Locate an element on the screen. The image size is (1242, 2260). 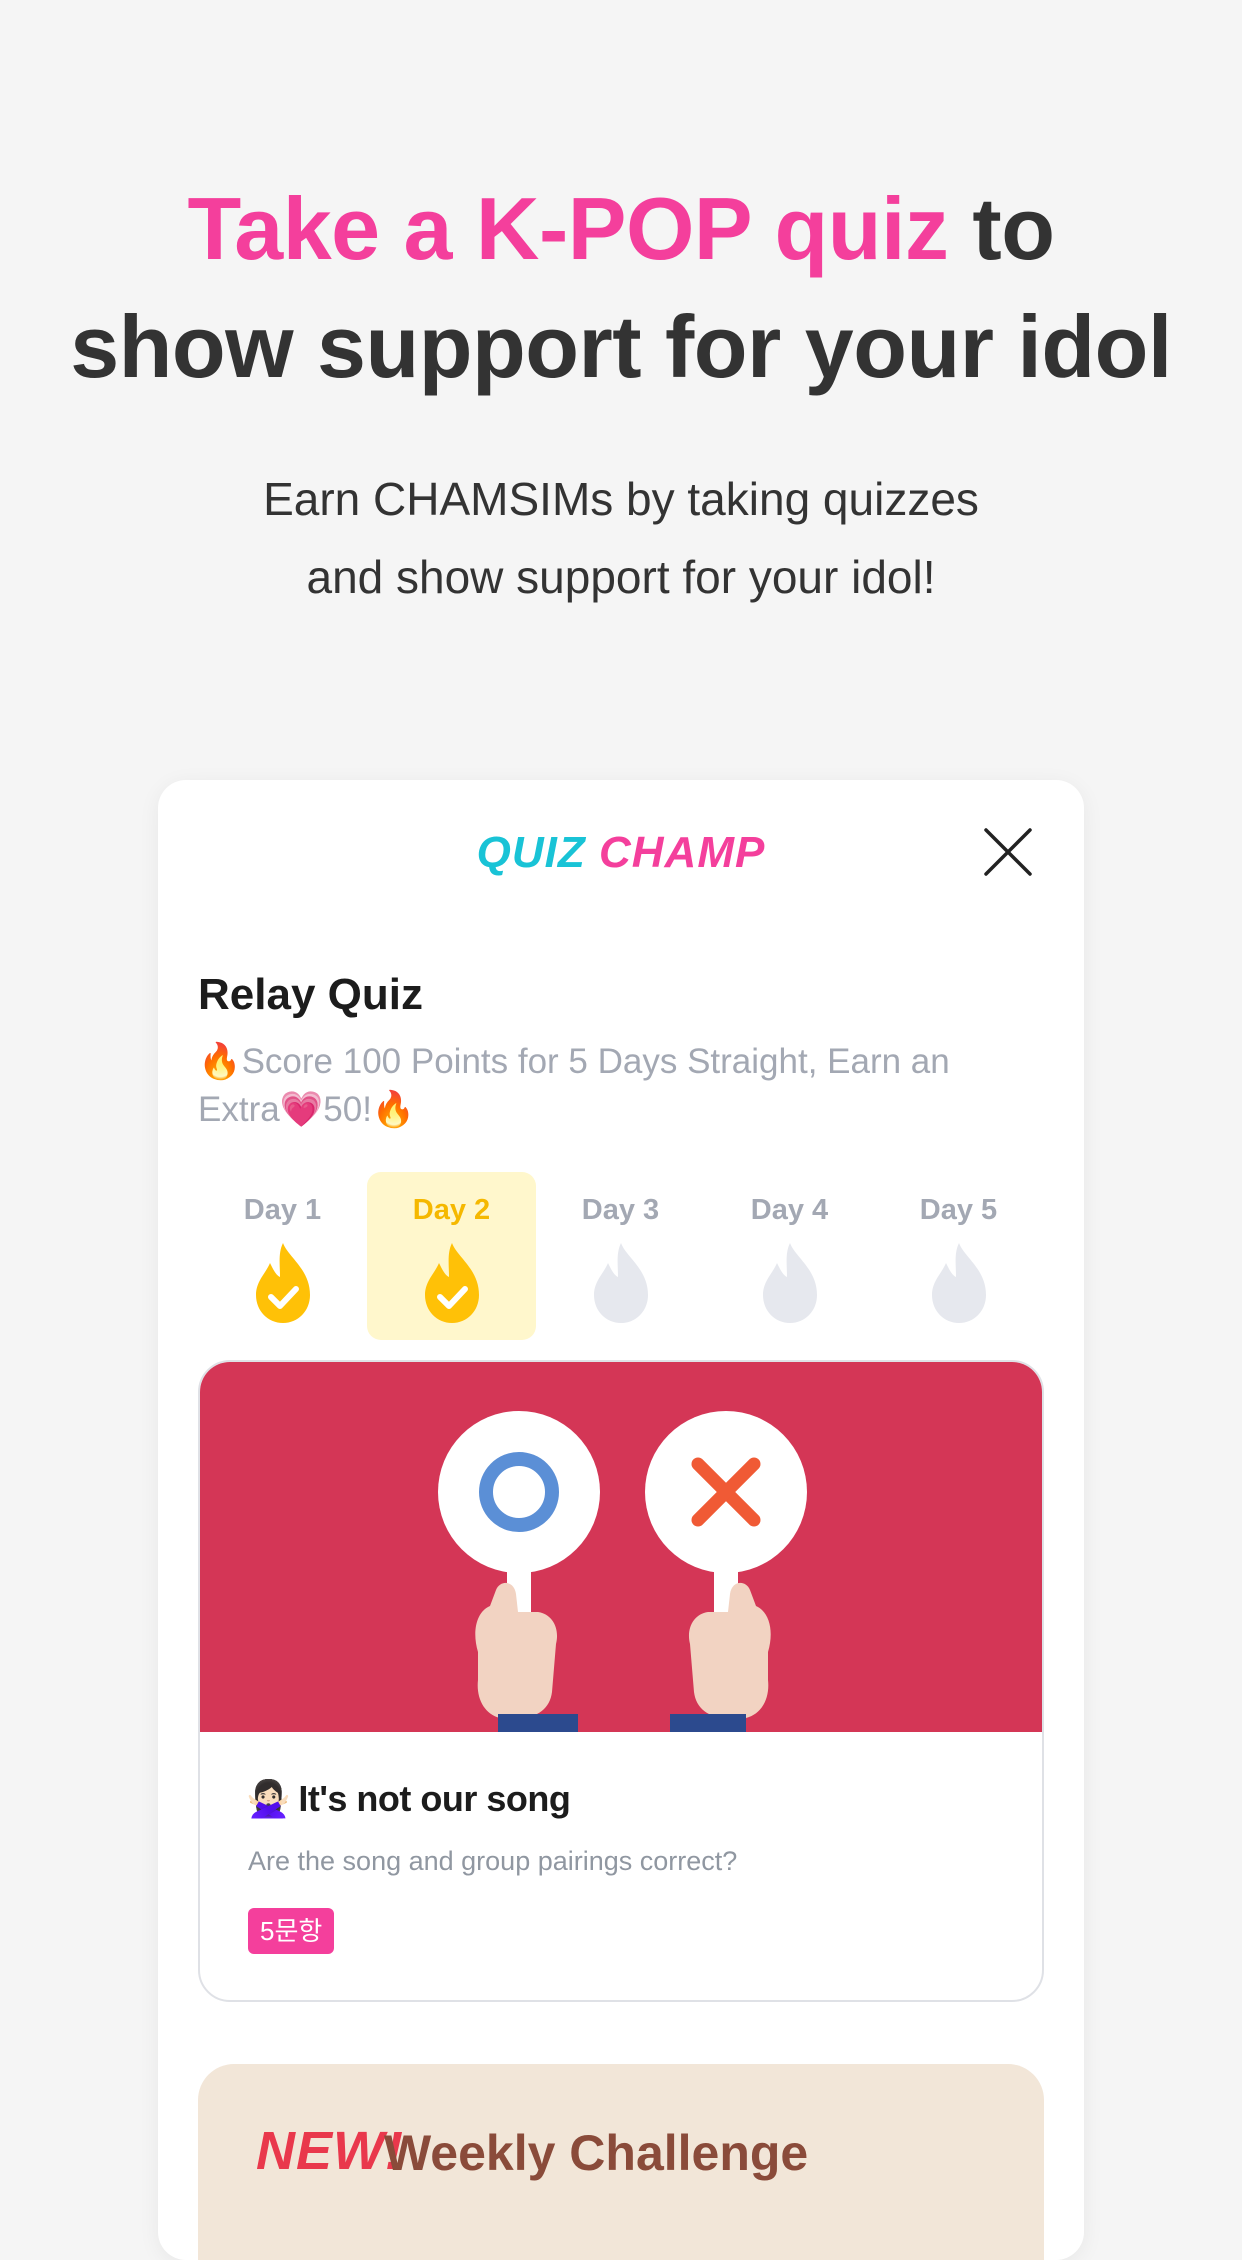
weekly-challenge-title: Weekly Challenge is located at coordinates (596, 2153).